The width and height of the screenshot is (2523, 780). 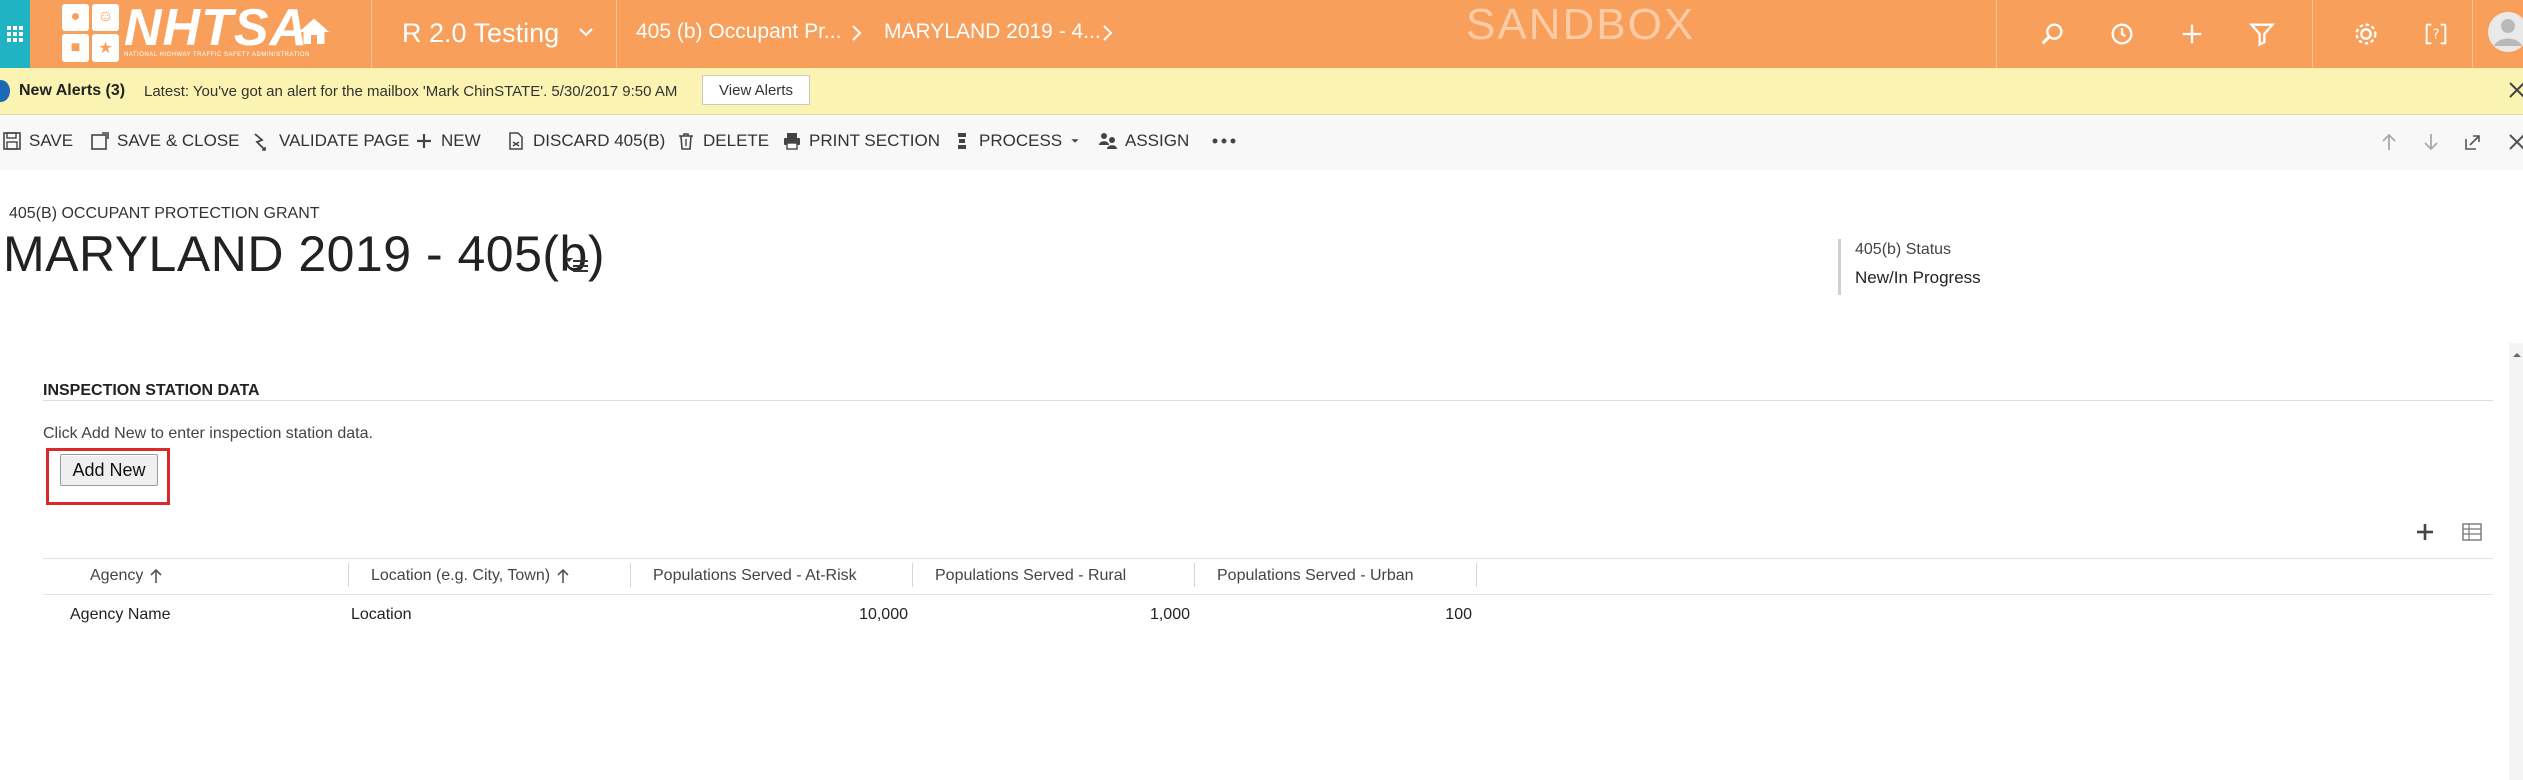 What do you see at coordinates (344, 140) in the screenshot?
I see `validate-label: VALIDATE PAGE` at bounding box center [344, 140].